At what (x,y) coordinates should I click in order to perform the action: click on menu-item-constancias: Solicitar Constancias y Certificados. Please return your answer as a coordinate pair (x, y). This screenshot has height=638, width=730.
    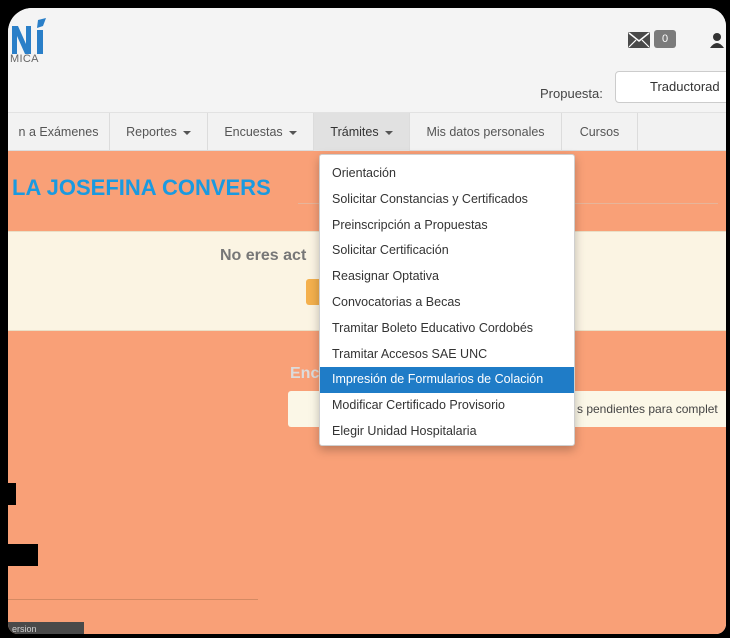
    Looking at the image, I should click on (447, 200).